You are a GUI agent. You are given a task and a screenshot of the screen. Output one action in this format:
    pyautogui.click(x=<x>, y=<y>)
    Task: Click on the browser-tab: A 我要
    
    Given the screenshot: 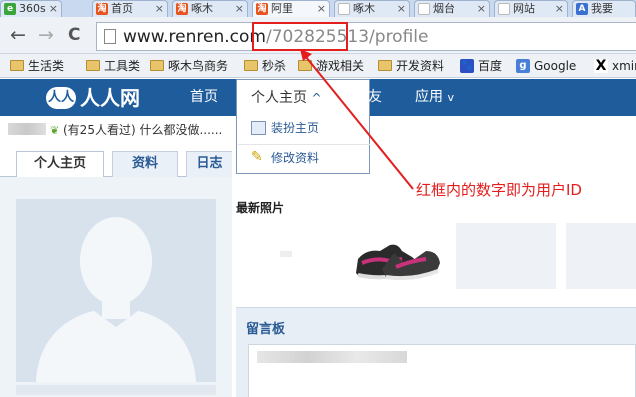 What is the action you would take?
    pyautogui.click(x=604, y=8)
    